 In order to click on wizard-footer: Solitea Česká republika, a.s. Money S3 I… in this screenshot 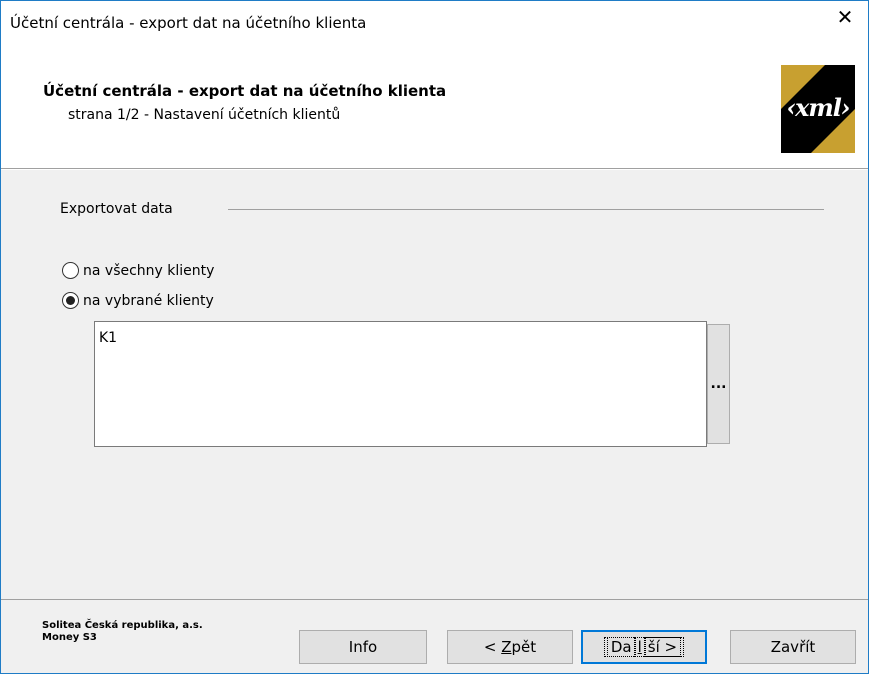, I will do `click(434, 636)`.